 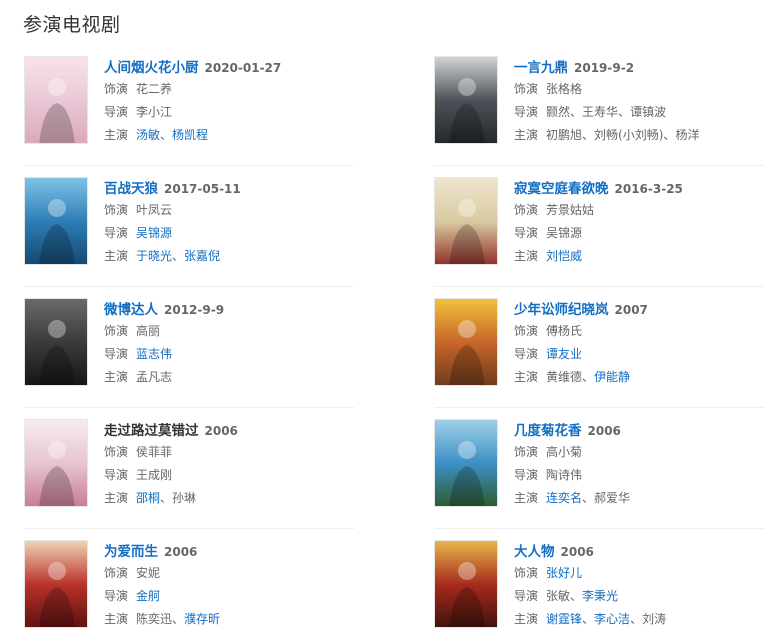 I want to click on person-name: 花二养, so click(x=154, y=89).